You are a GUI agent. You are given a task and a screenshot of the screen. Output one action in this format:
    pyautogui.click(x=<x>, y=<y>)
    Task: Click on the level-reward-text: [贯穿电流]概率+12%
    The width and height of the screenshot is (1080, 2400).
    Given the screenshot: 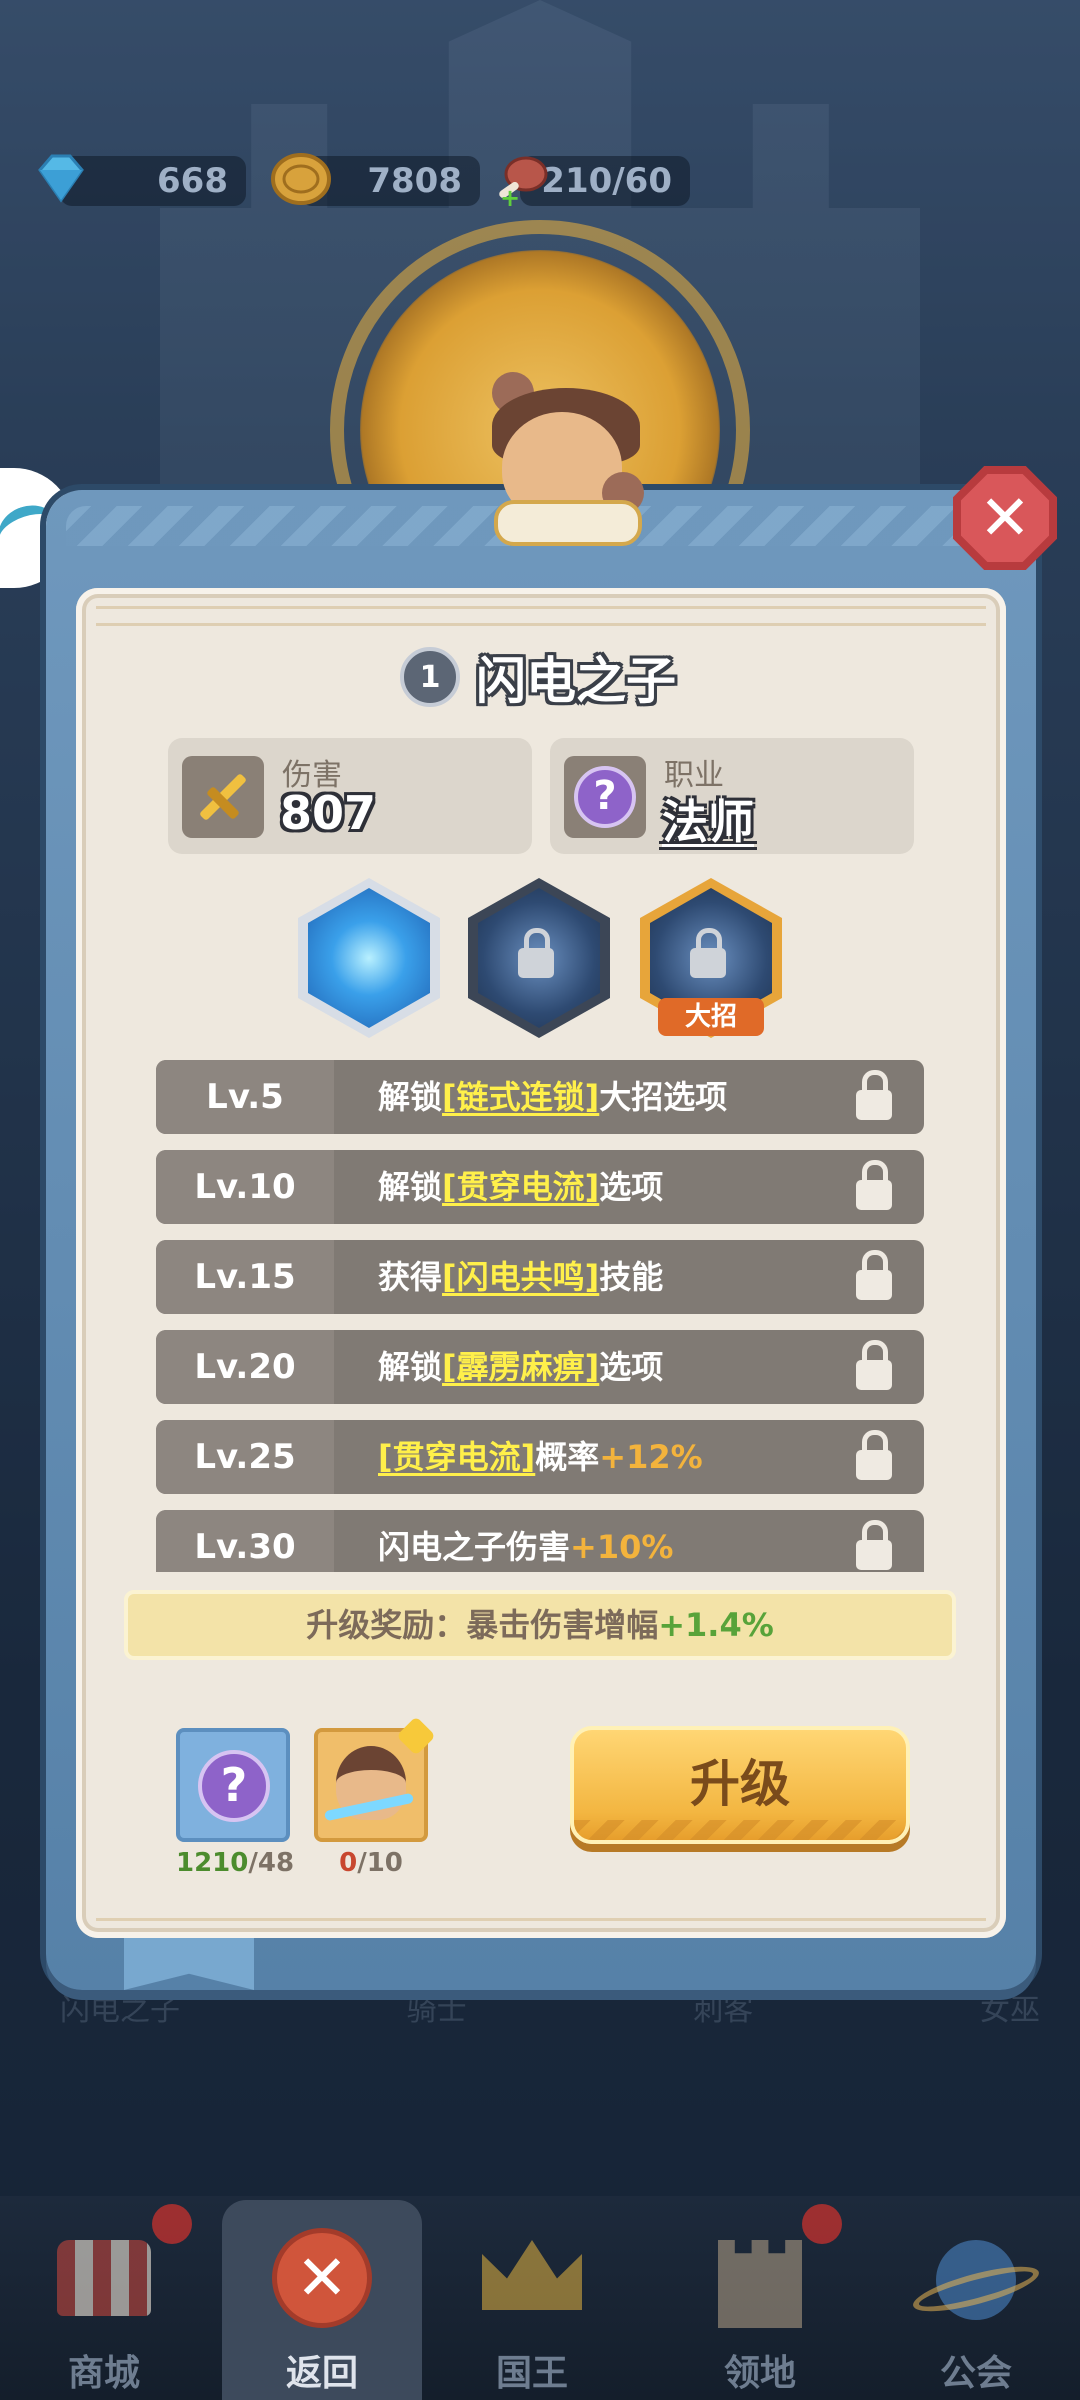 What is the action you would take?
    pyautogui.click(x=540, y=1457)
    